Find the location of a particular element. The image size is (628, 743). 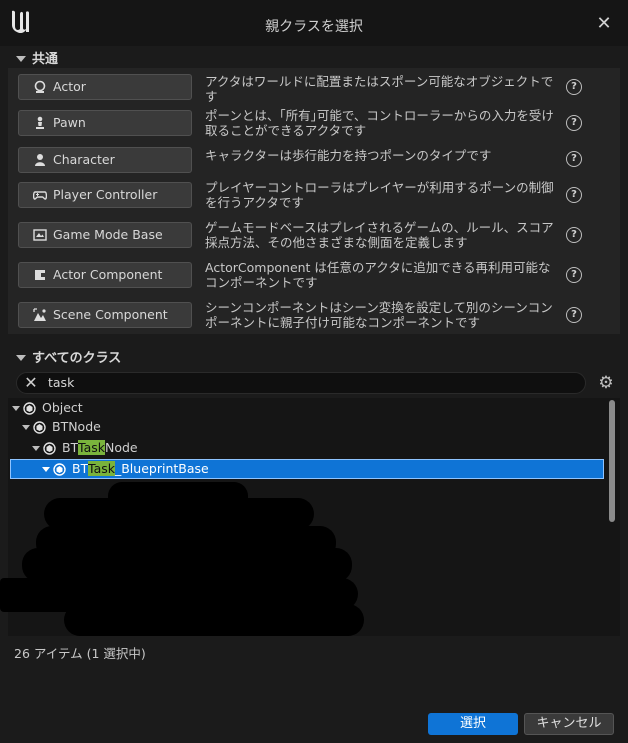

pawn-class-button: Pawn is located at coordinates (105, 123).